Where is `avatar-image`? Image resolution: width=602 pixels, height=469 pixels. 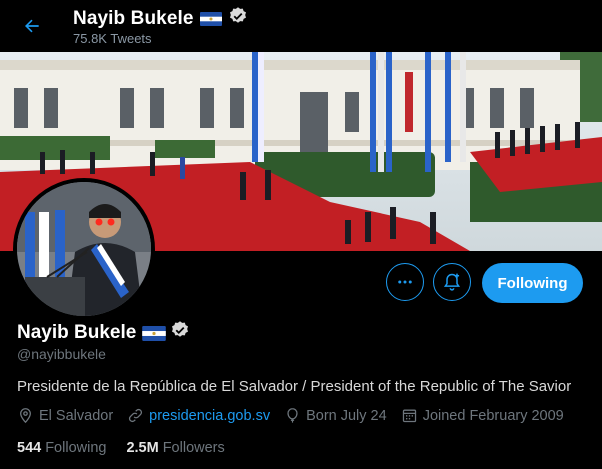
avatar-image is located at coordinates (84, 249).